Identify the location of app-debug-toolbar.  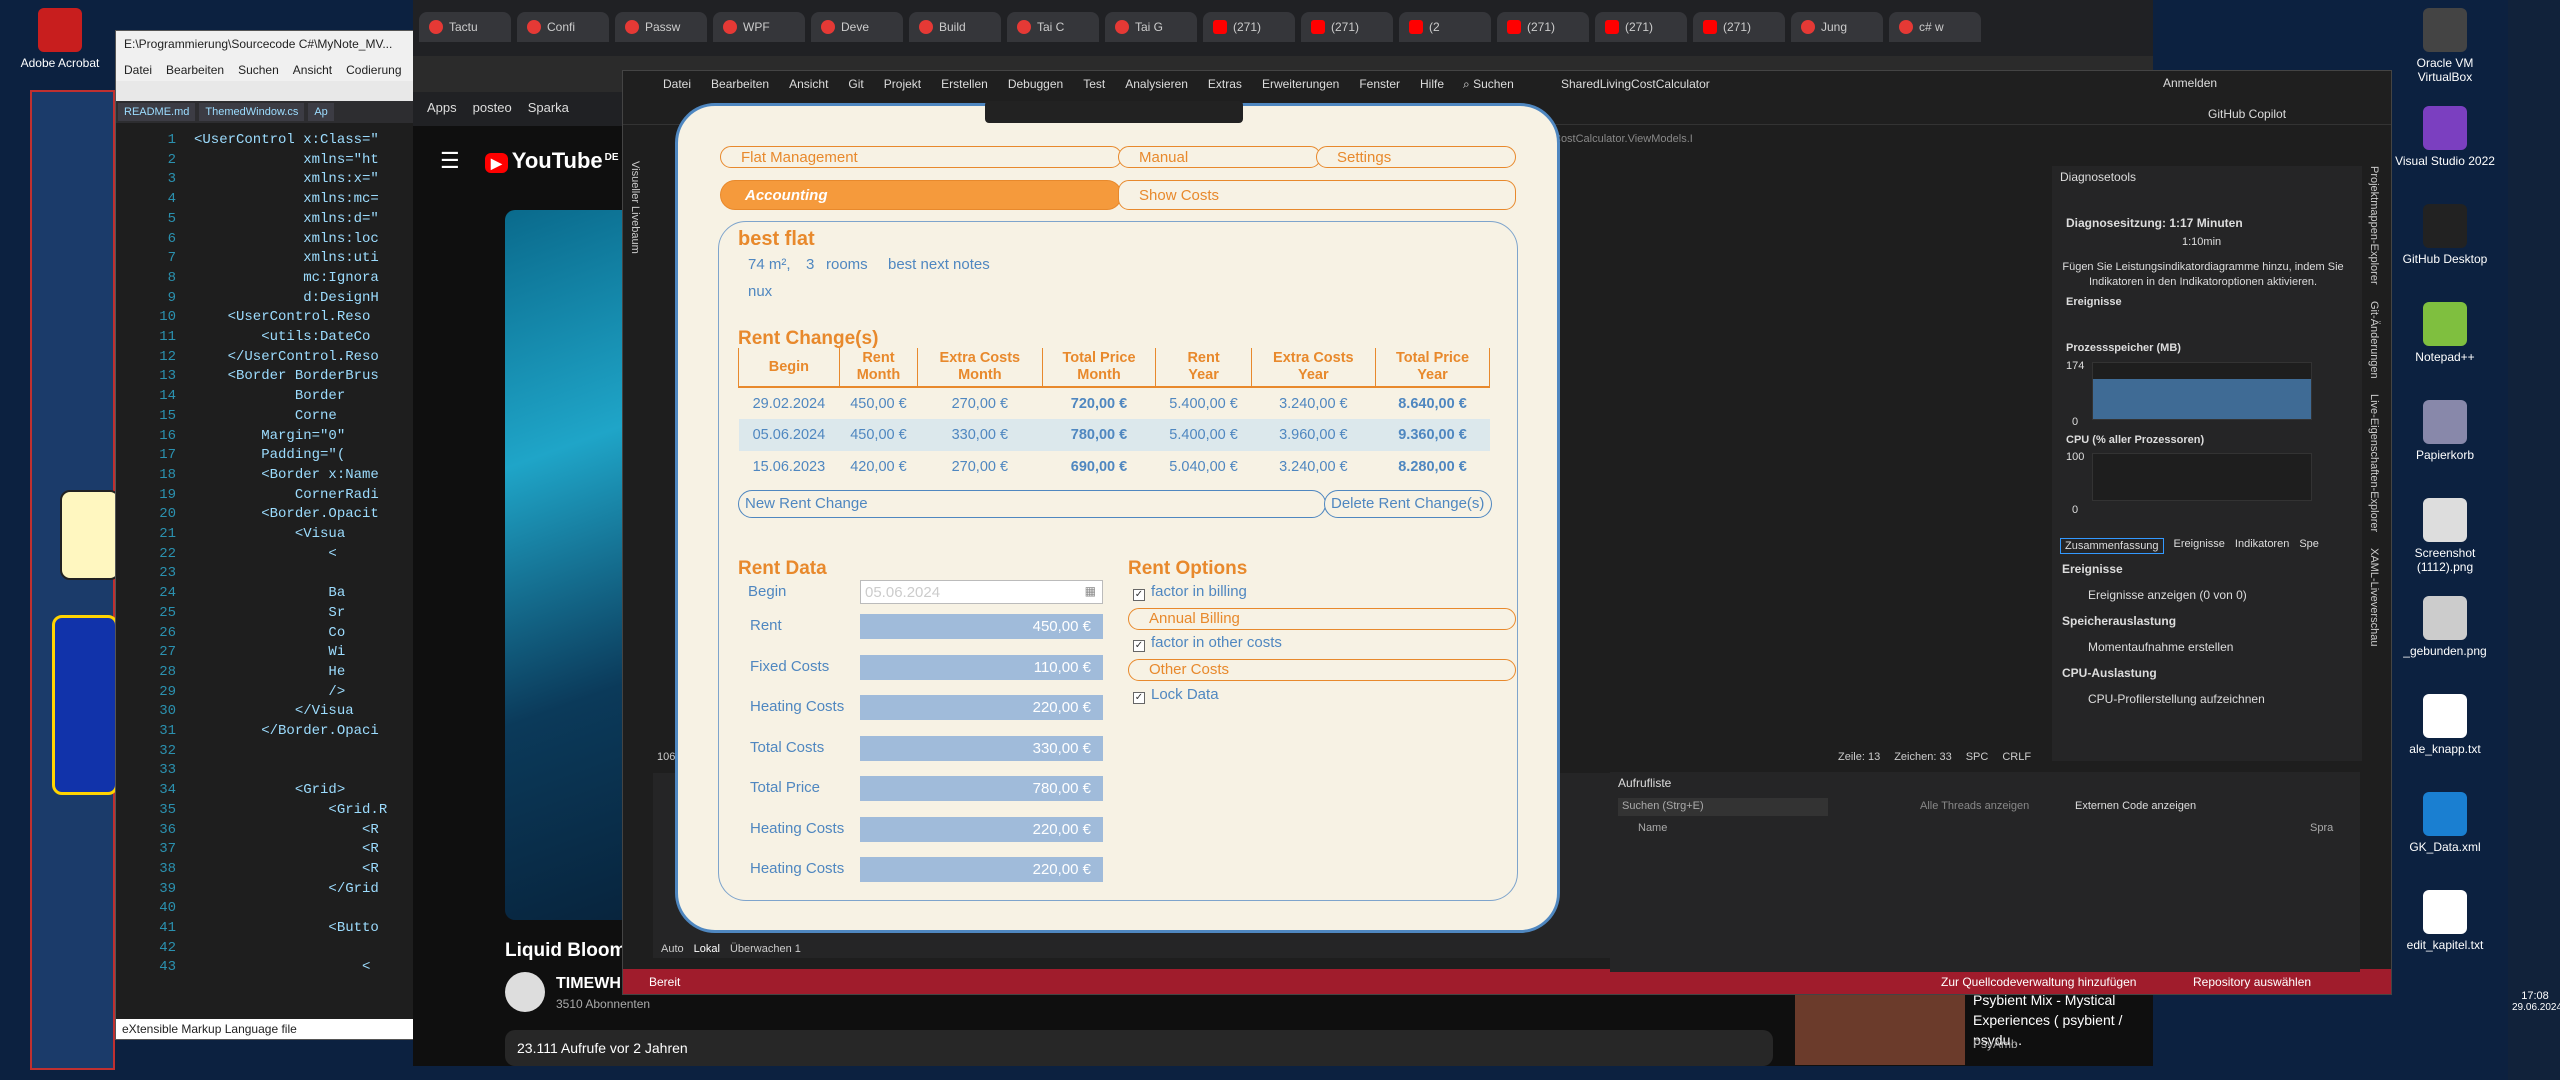
(1114, 112).